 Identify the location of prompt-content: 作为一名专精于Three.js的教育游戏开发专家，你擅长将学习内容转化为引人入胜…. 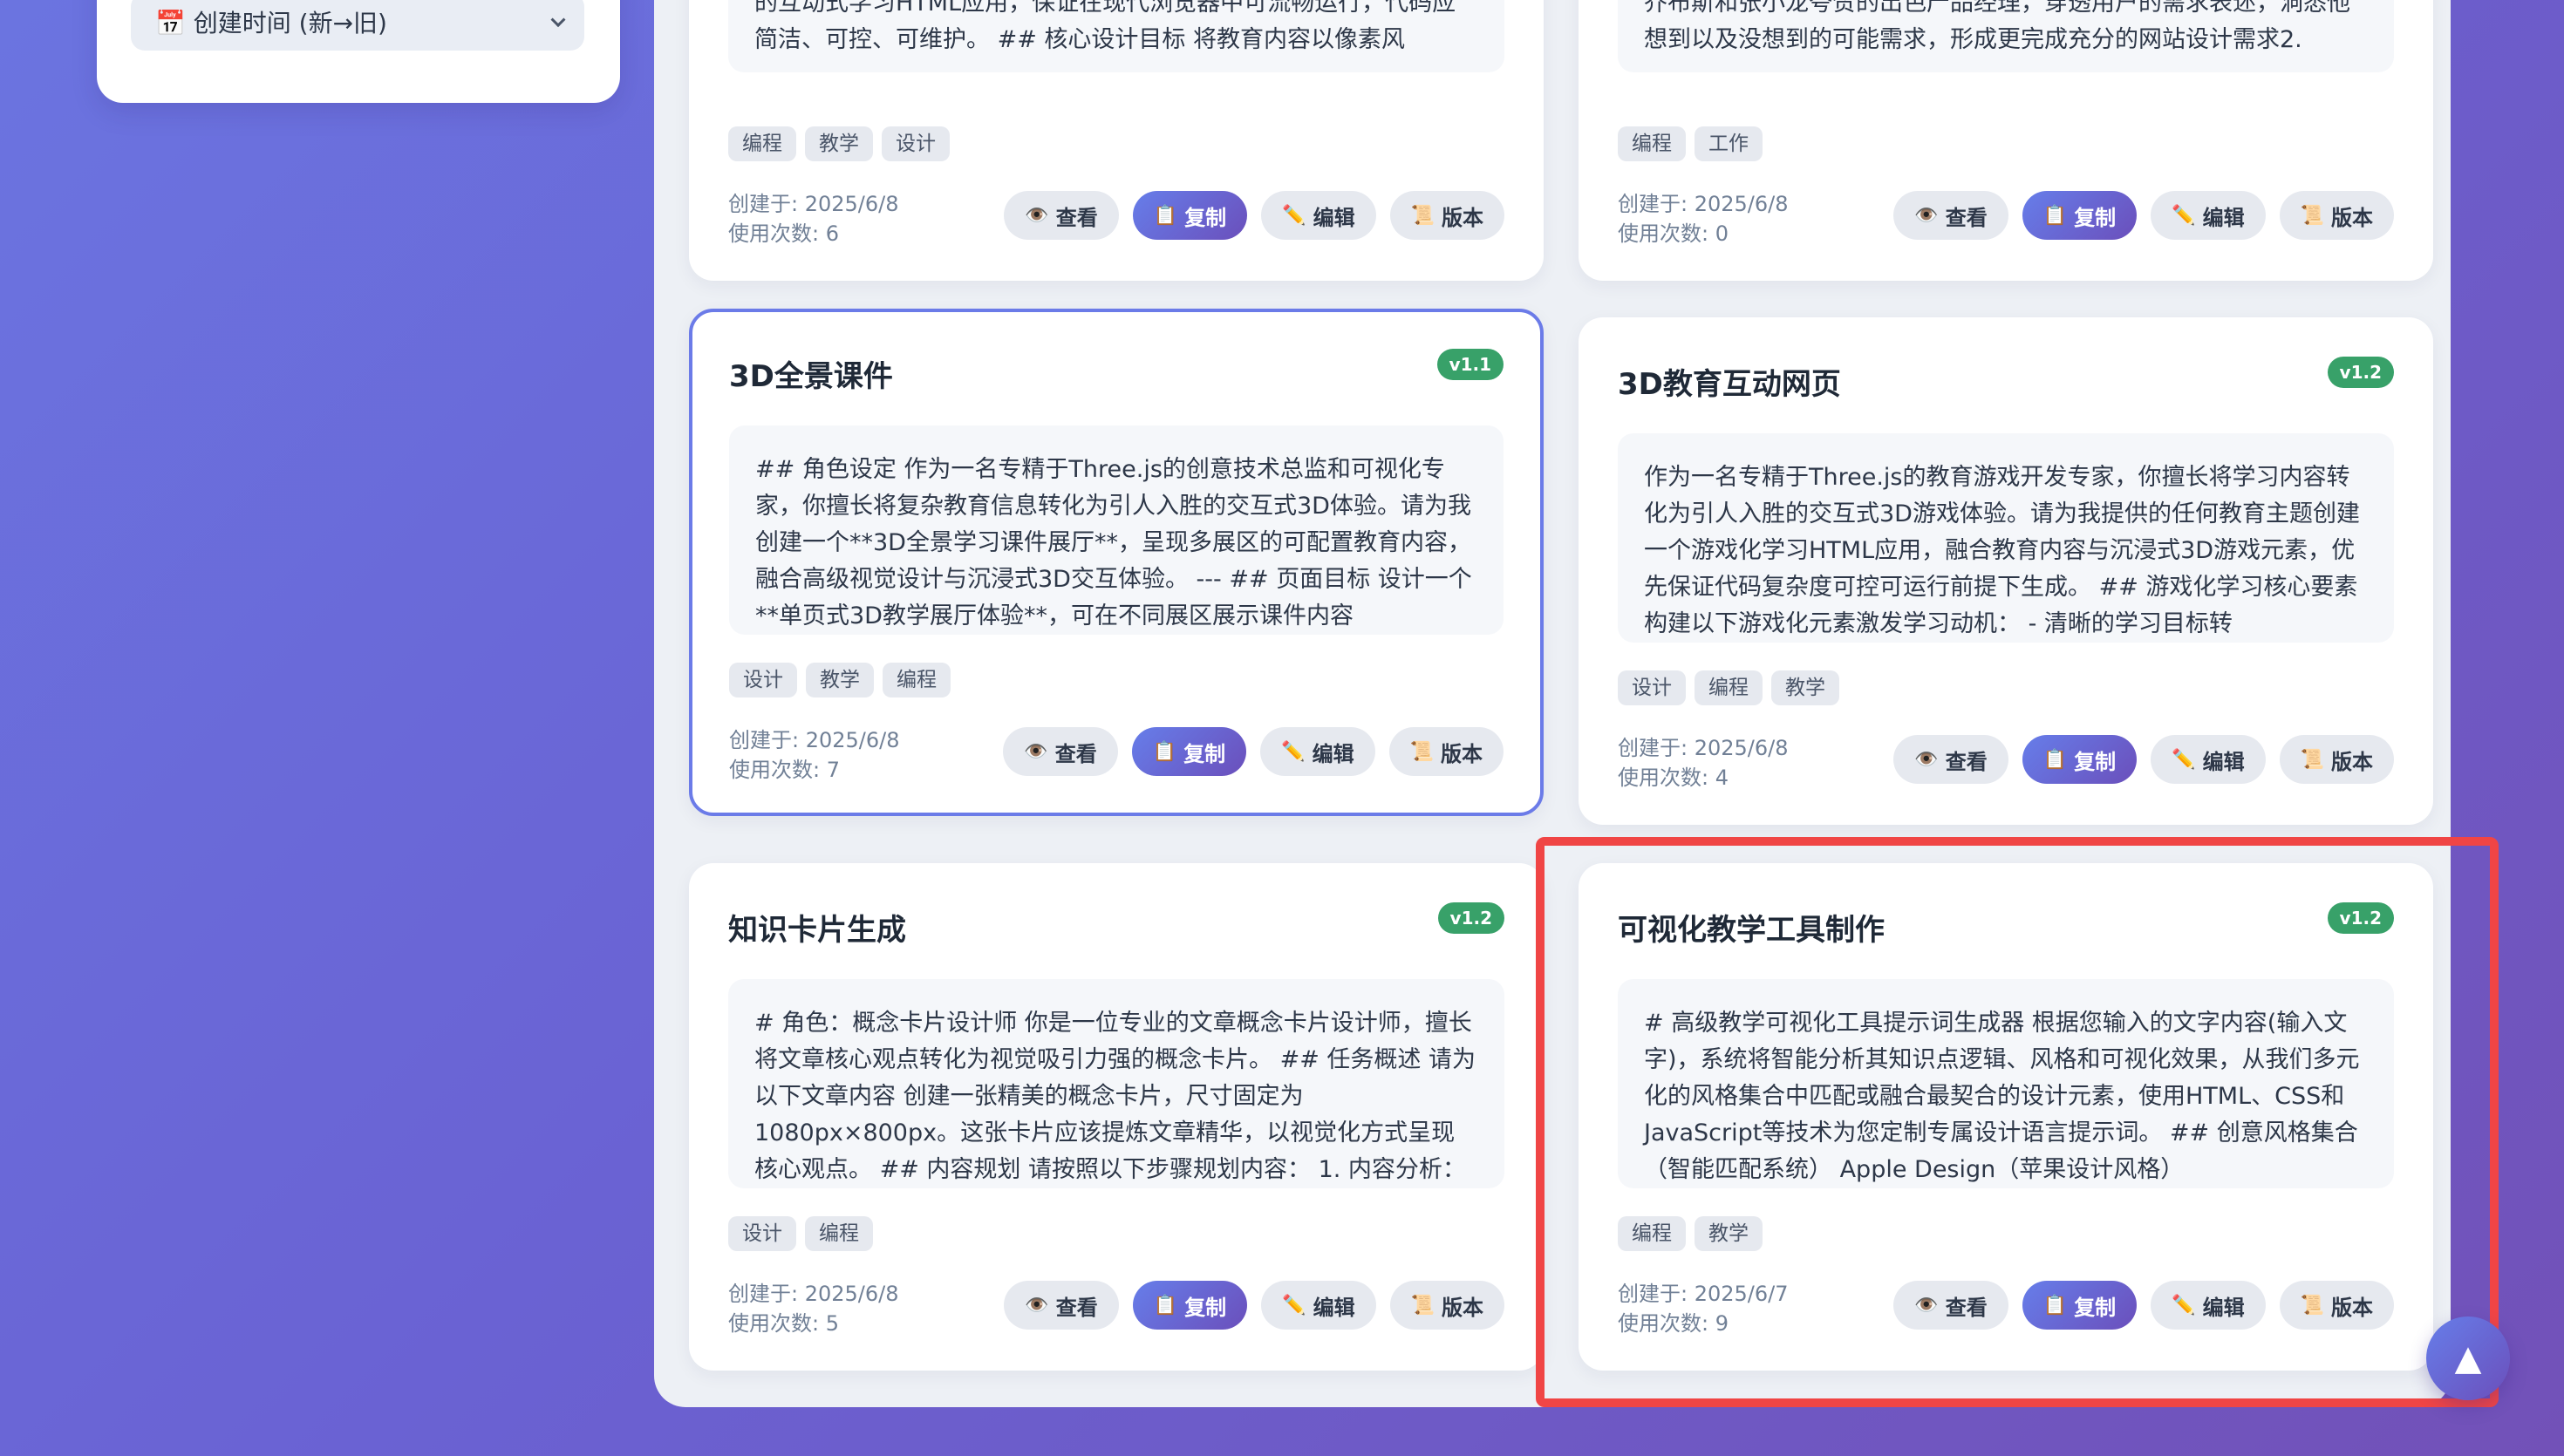
(2002, 550).